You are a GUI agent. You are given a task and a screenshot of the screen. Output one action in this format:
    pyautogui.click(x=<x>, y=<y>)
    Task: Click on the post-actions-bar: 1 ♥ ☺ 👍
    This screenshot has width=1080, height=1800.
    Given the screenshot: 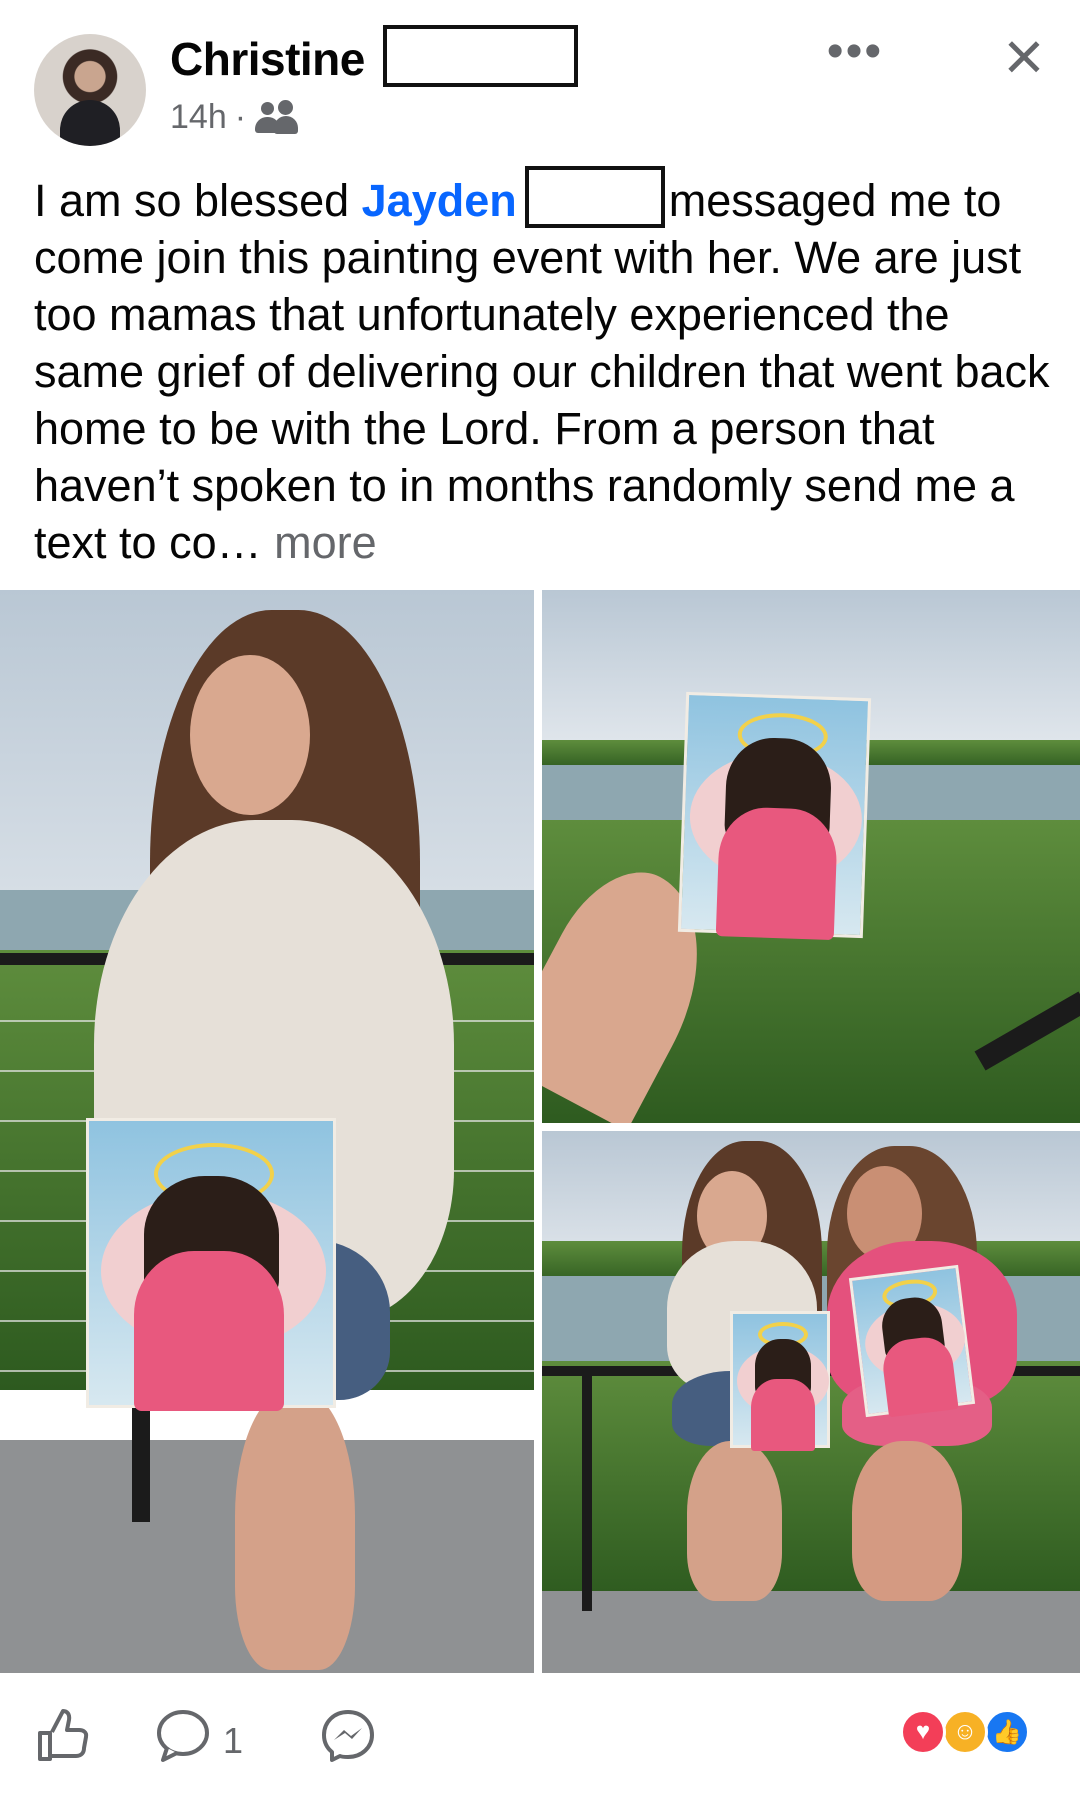 What is the action you would take?
    pyautogui.click(x=540, y=1745)
    